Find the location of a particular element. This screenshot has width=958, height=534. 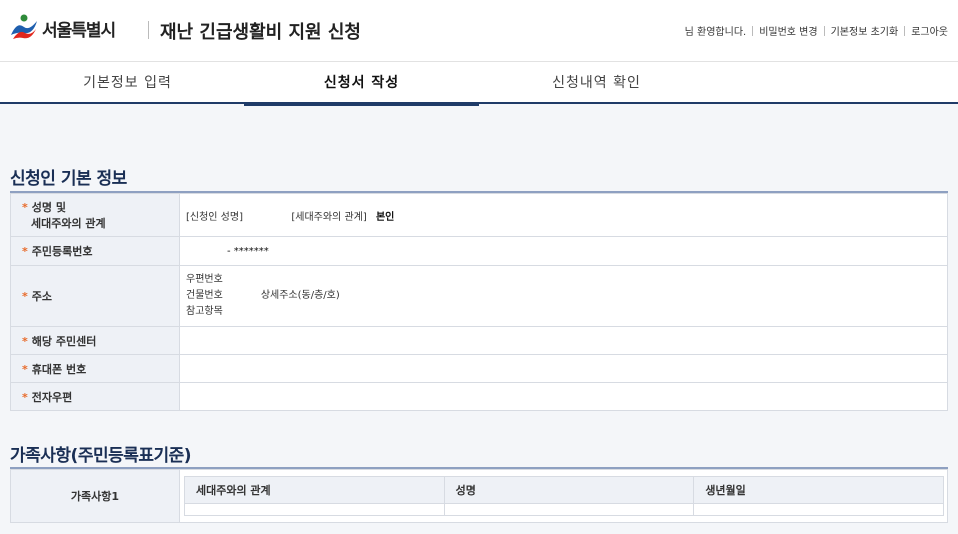

tab-application-history: 신청내역 확인 is located at coordinates (596, 83).